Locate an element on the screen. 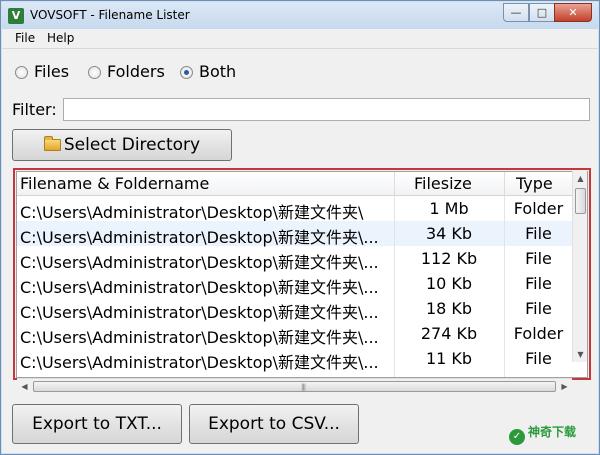  horizontal-scroll-thumb: ||| is located at coordinates (294, 386).